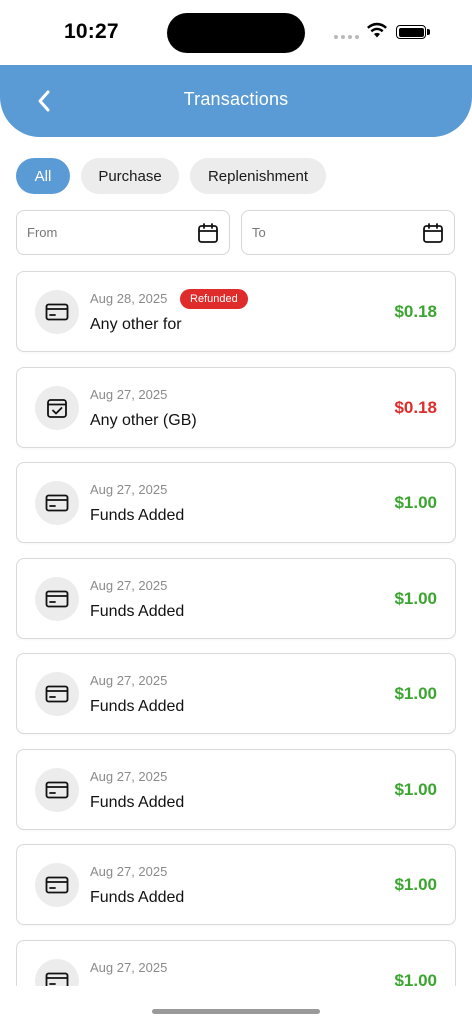 The width and height of the screenshot is (472, 1024). What do you see at coordinates (129, 298) in the screenshot?
I see `transaction-date: Aug 28, 2025` at bounding box center [129, 298].